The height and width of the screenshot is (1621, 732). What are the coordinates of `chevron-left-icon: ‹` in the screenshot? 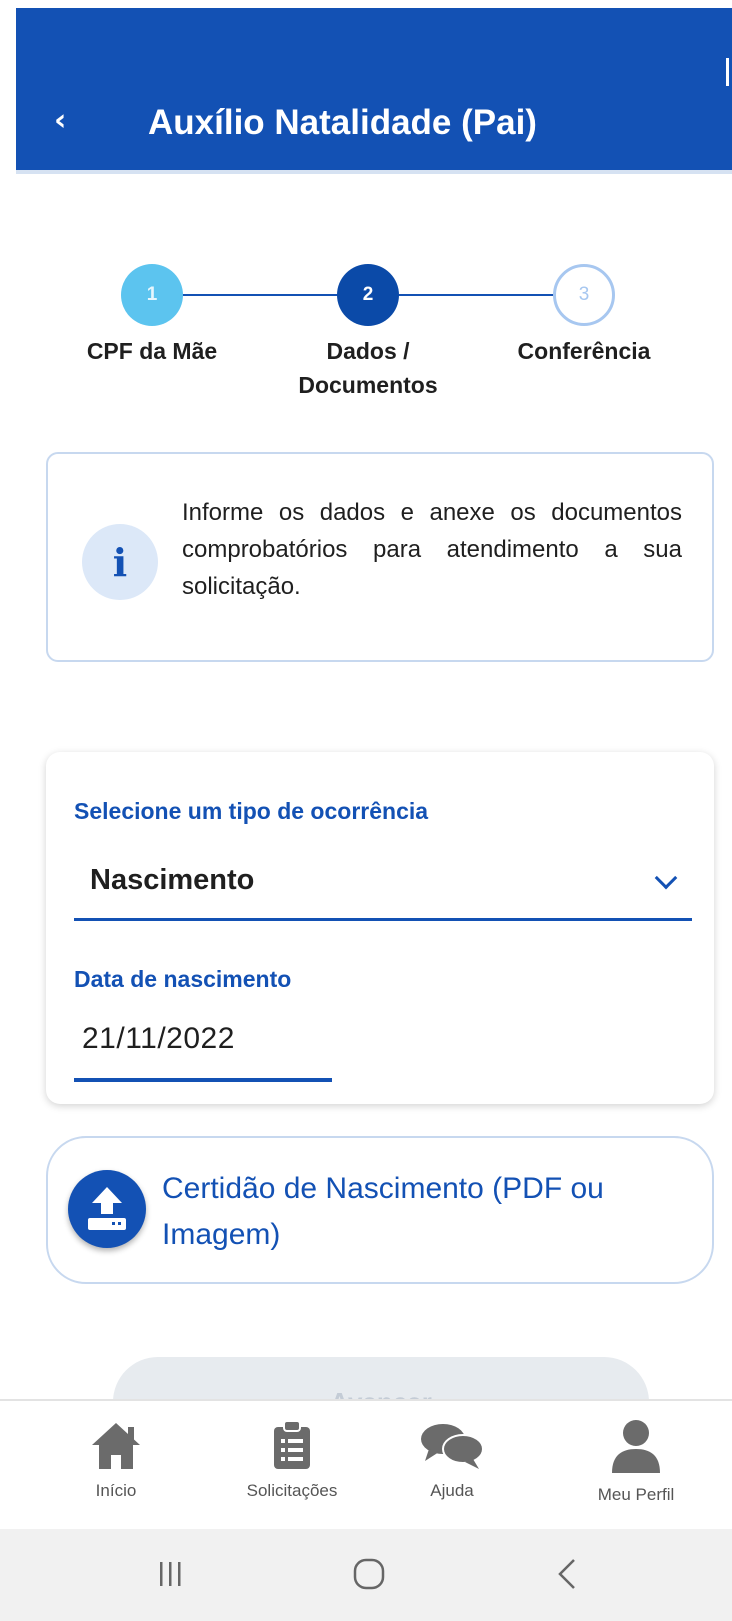 It's located at (60, 120).